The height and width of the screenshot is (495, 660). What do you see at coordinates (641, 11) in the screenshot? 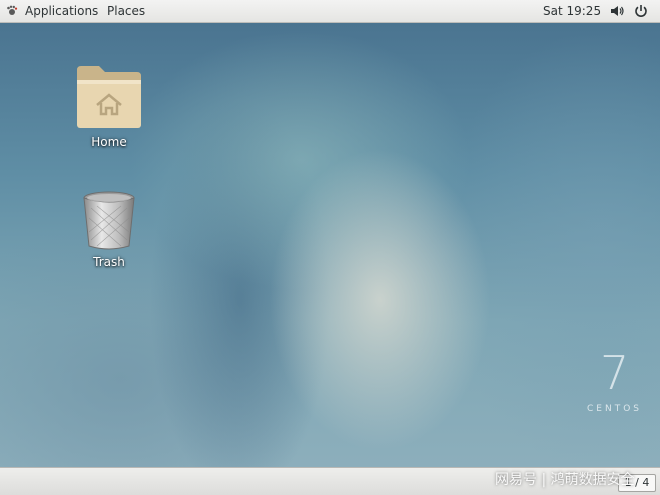
I see `power-icon` at bounding box center [641, 11].